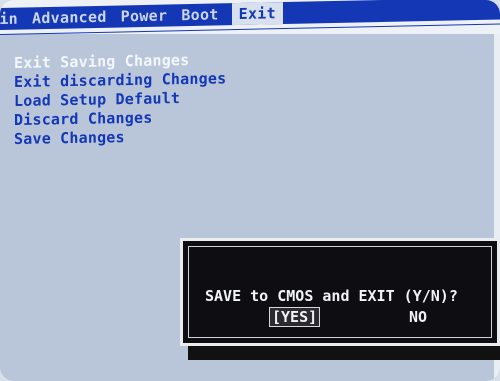 This screenshot has width=500, height=381. Describe the element at coordinates (120, 137) in the screenshot. I see `option-save-changes: Save Changes` at that location.